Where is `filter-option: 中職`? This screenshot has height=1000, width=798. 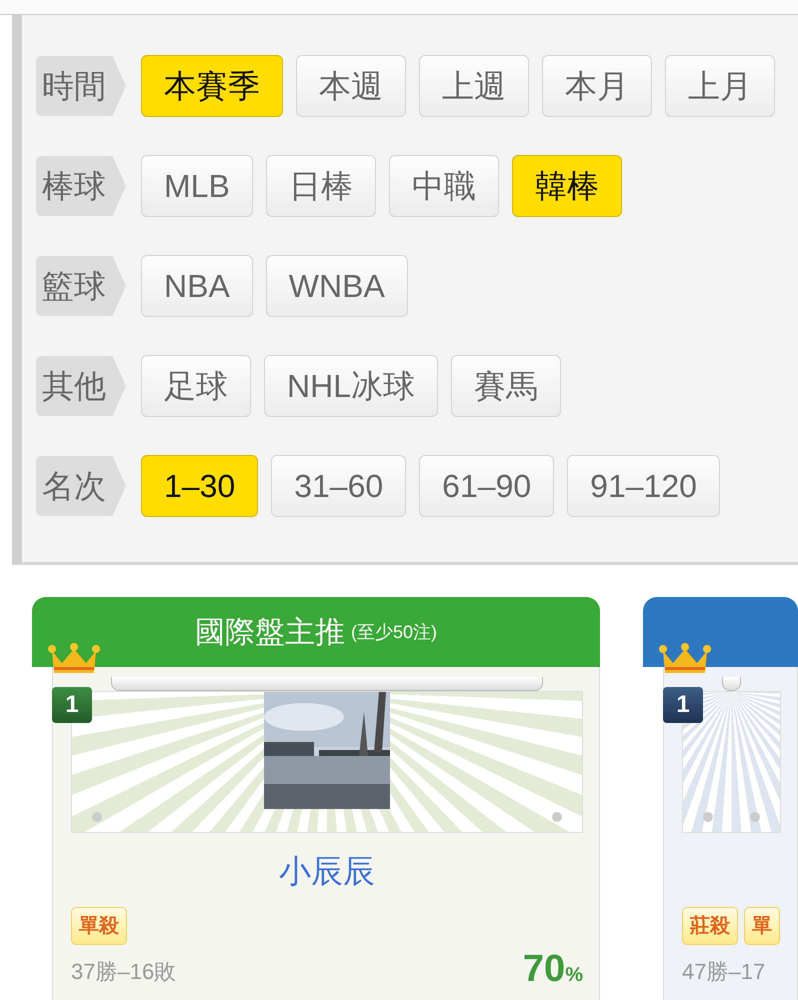
filter-option: 中職 is located at coordinates (443, 186).